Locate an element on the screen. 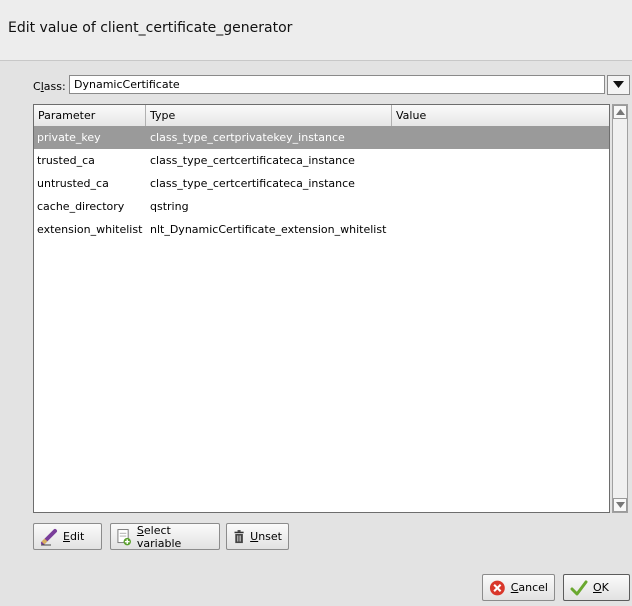  scroll-down-button is located at coordinates (620, 505).